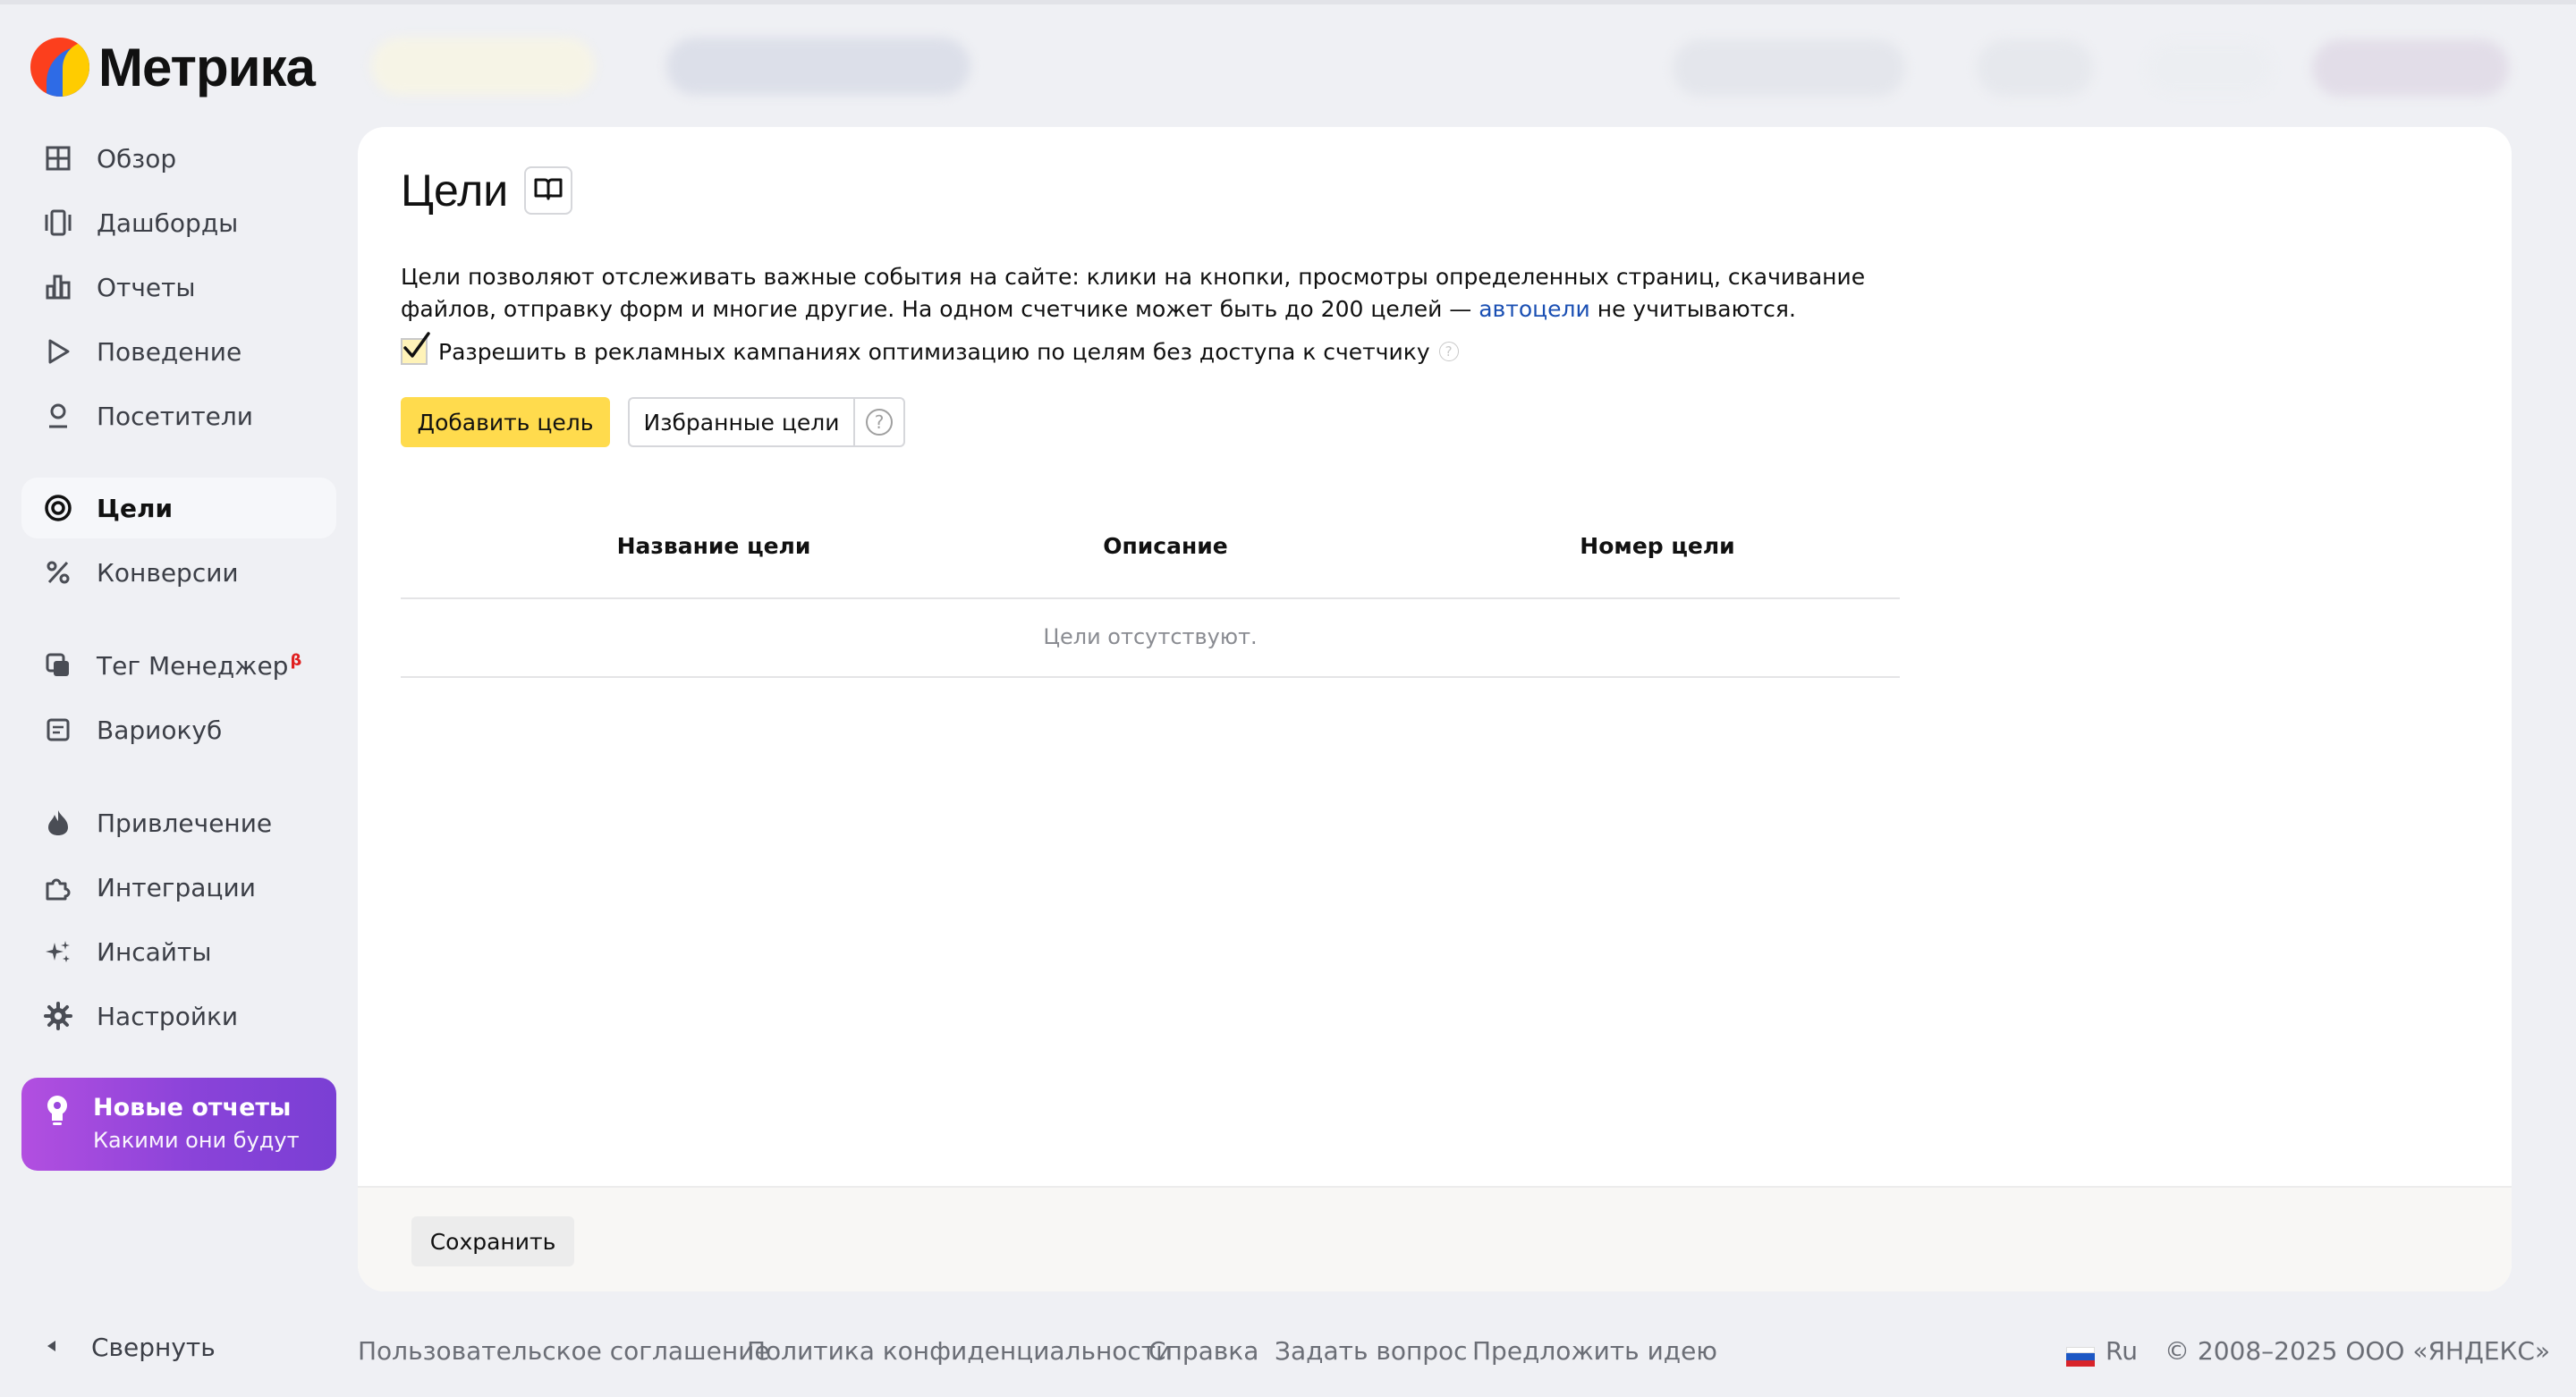  Describe the element at coordinates (58, 508) in the screenshot. I see `target-icon` at that location.